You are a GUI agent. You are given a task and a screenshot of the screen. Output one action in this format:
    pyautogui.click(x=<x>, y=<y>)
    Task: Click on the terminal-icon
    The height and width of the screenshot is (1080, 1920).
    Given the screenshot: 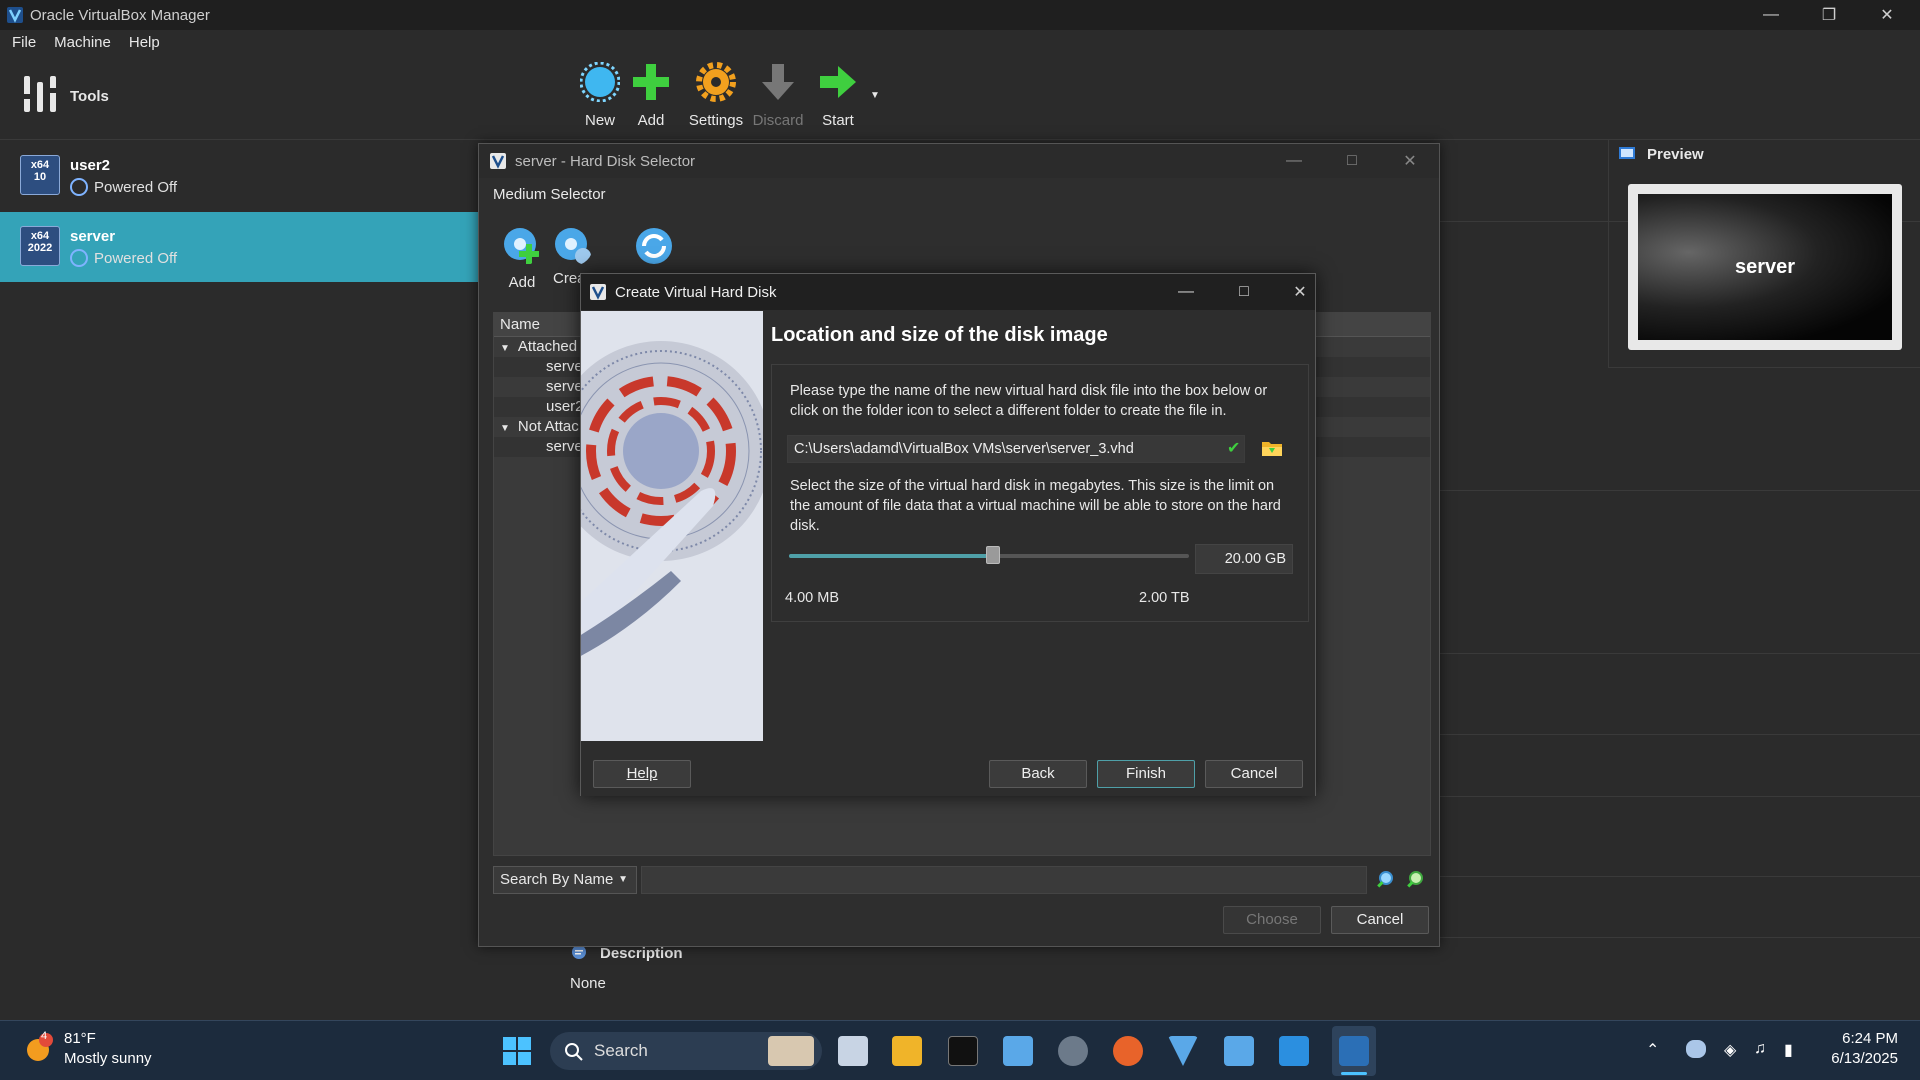 What is the action you would take?
    pyautogui.click(x=963, y=1051)
    